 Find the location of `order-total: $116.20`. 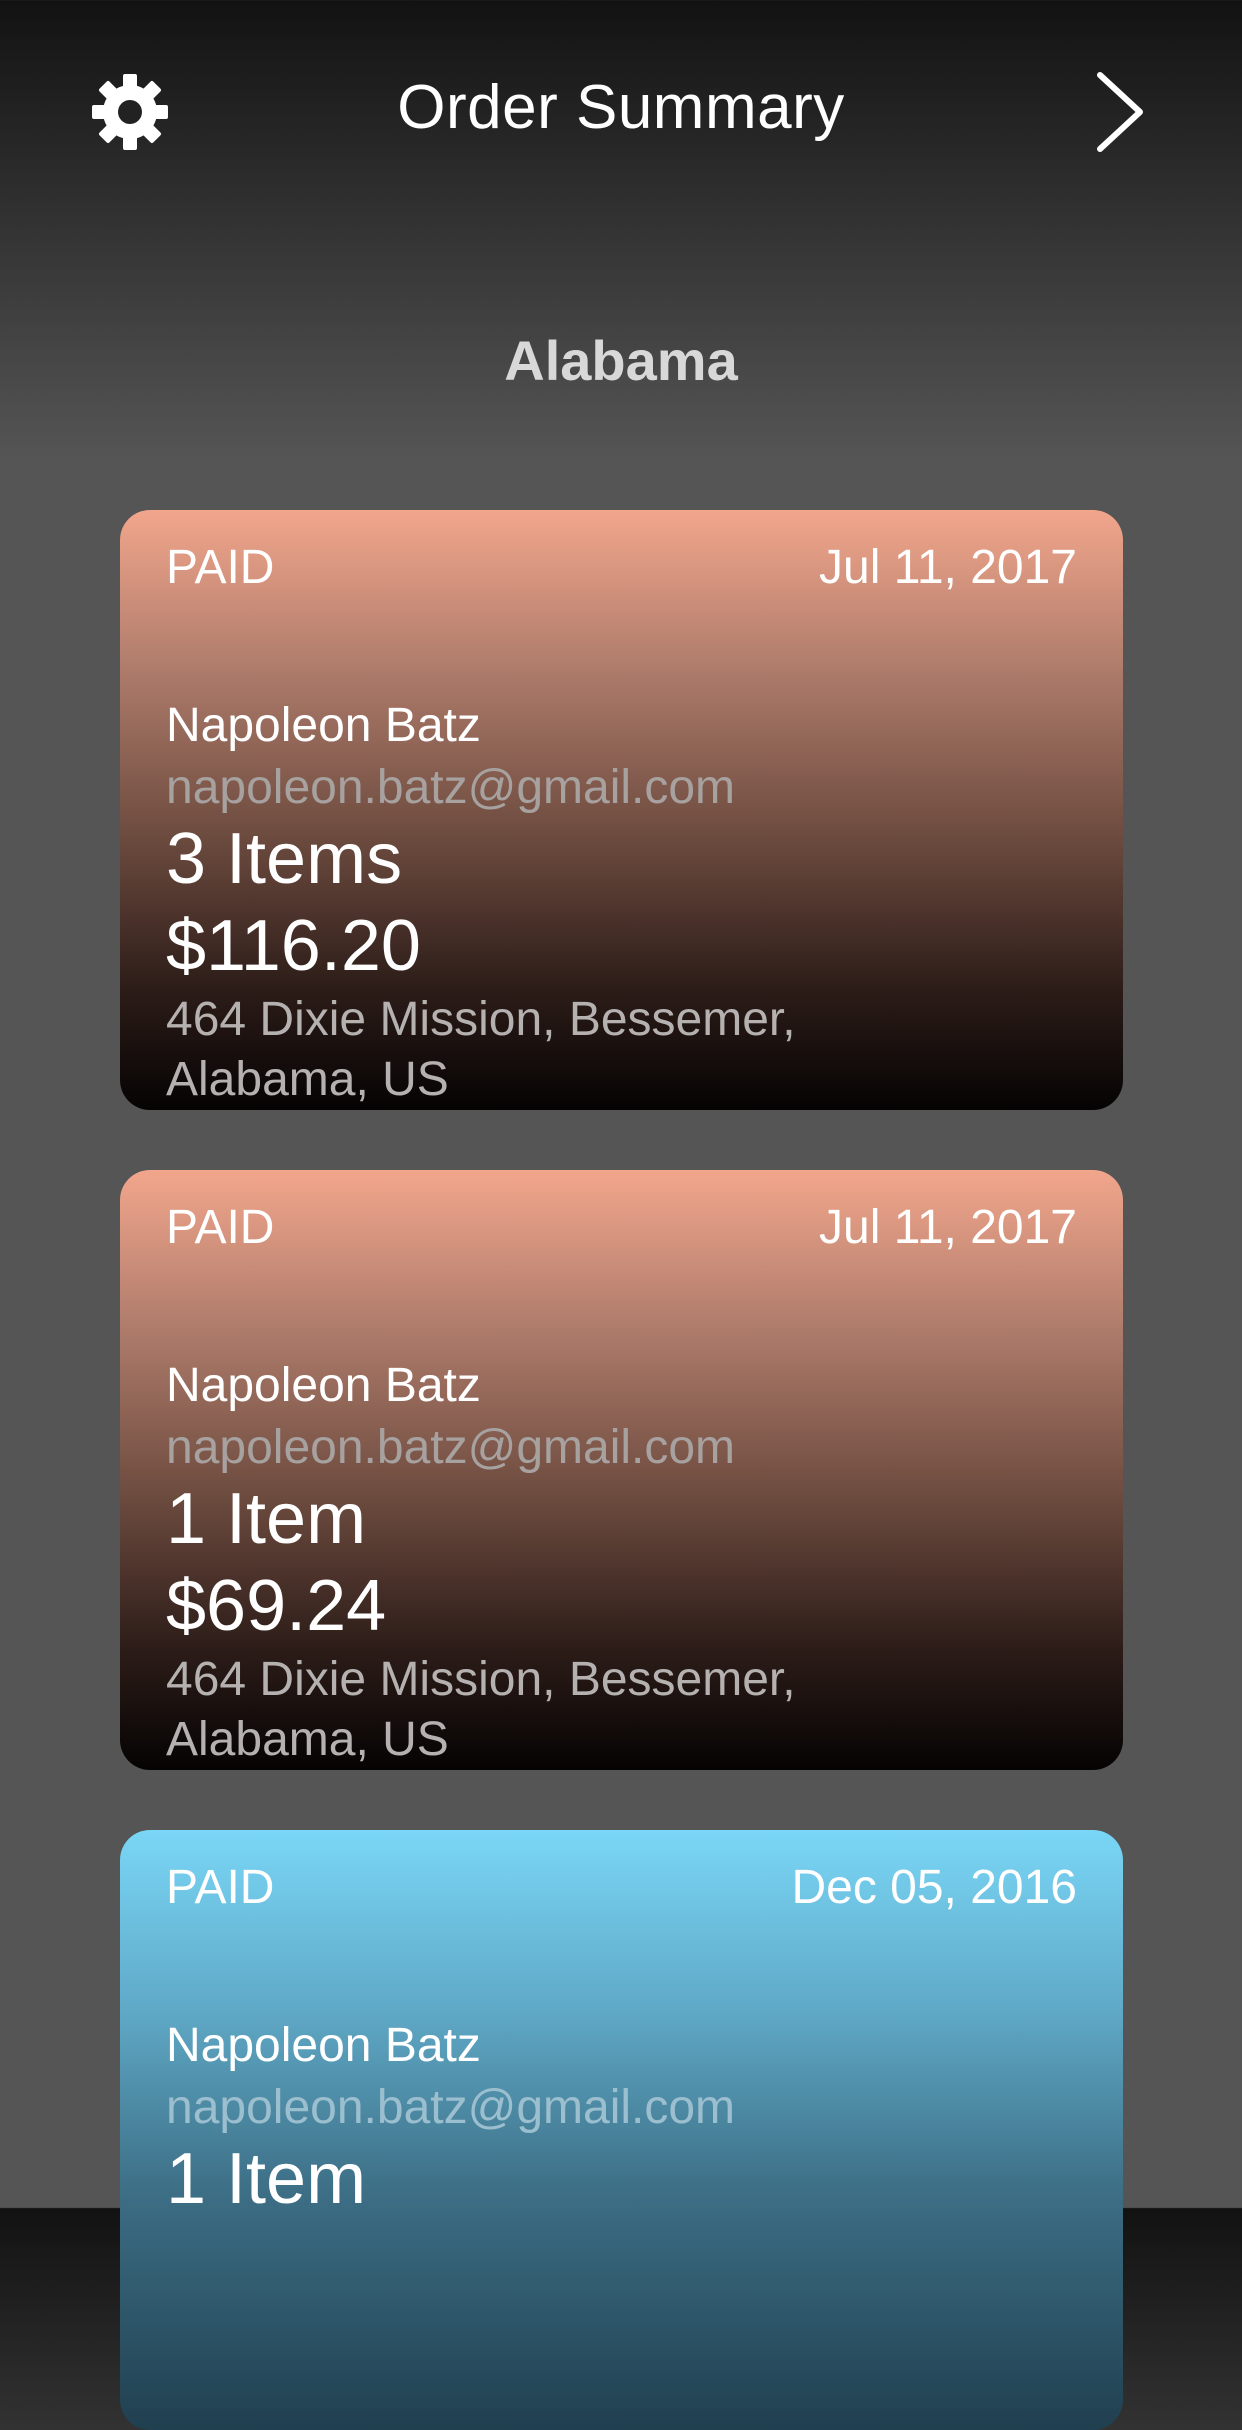

order-total: $116.20 is located at coordinates (293, 946).